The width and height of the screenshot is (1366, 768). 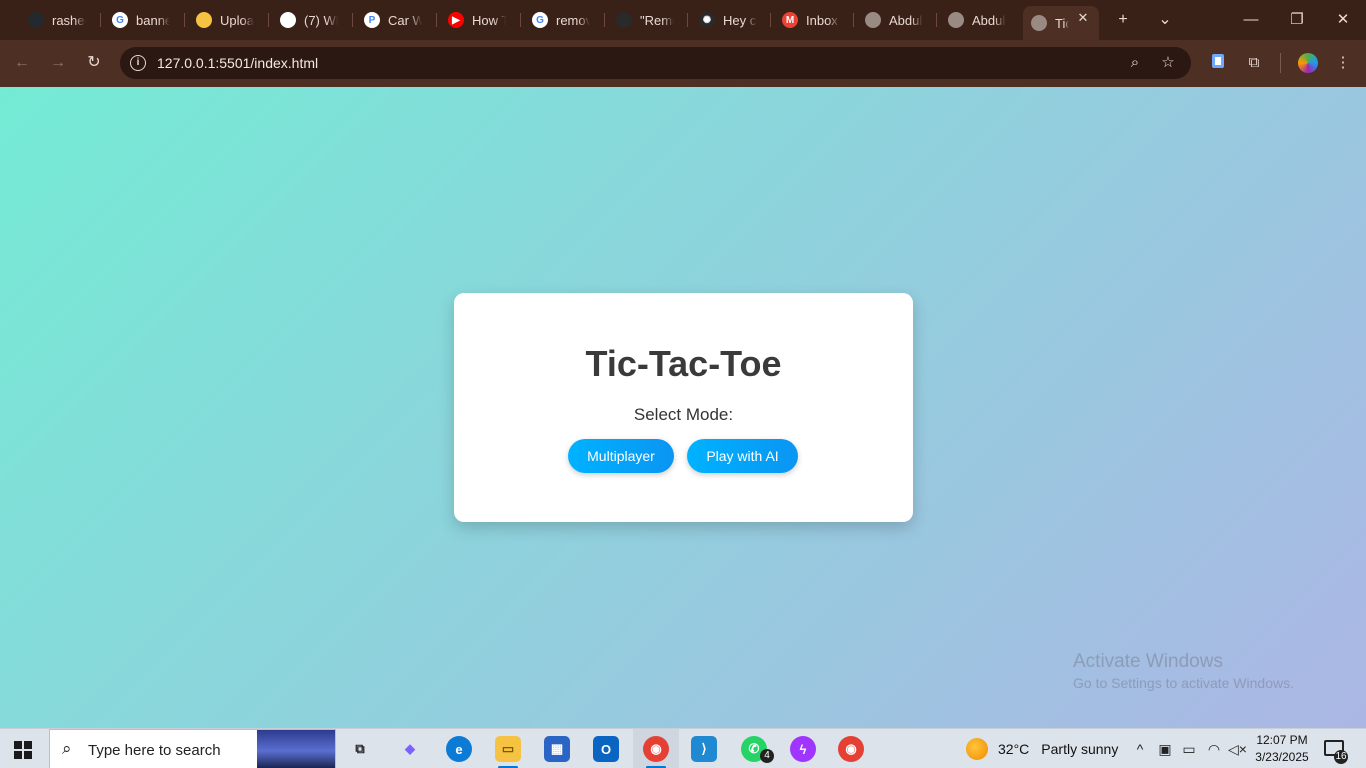 What do you see at coordinates (288, 20) in the screenshot?
I see `whatsapp-icon` at bounding box center [288, 20].